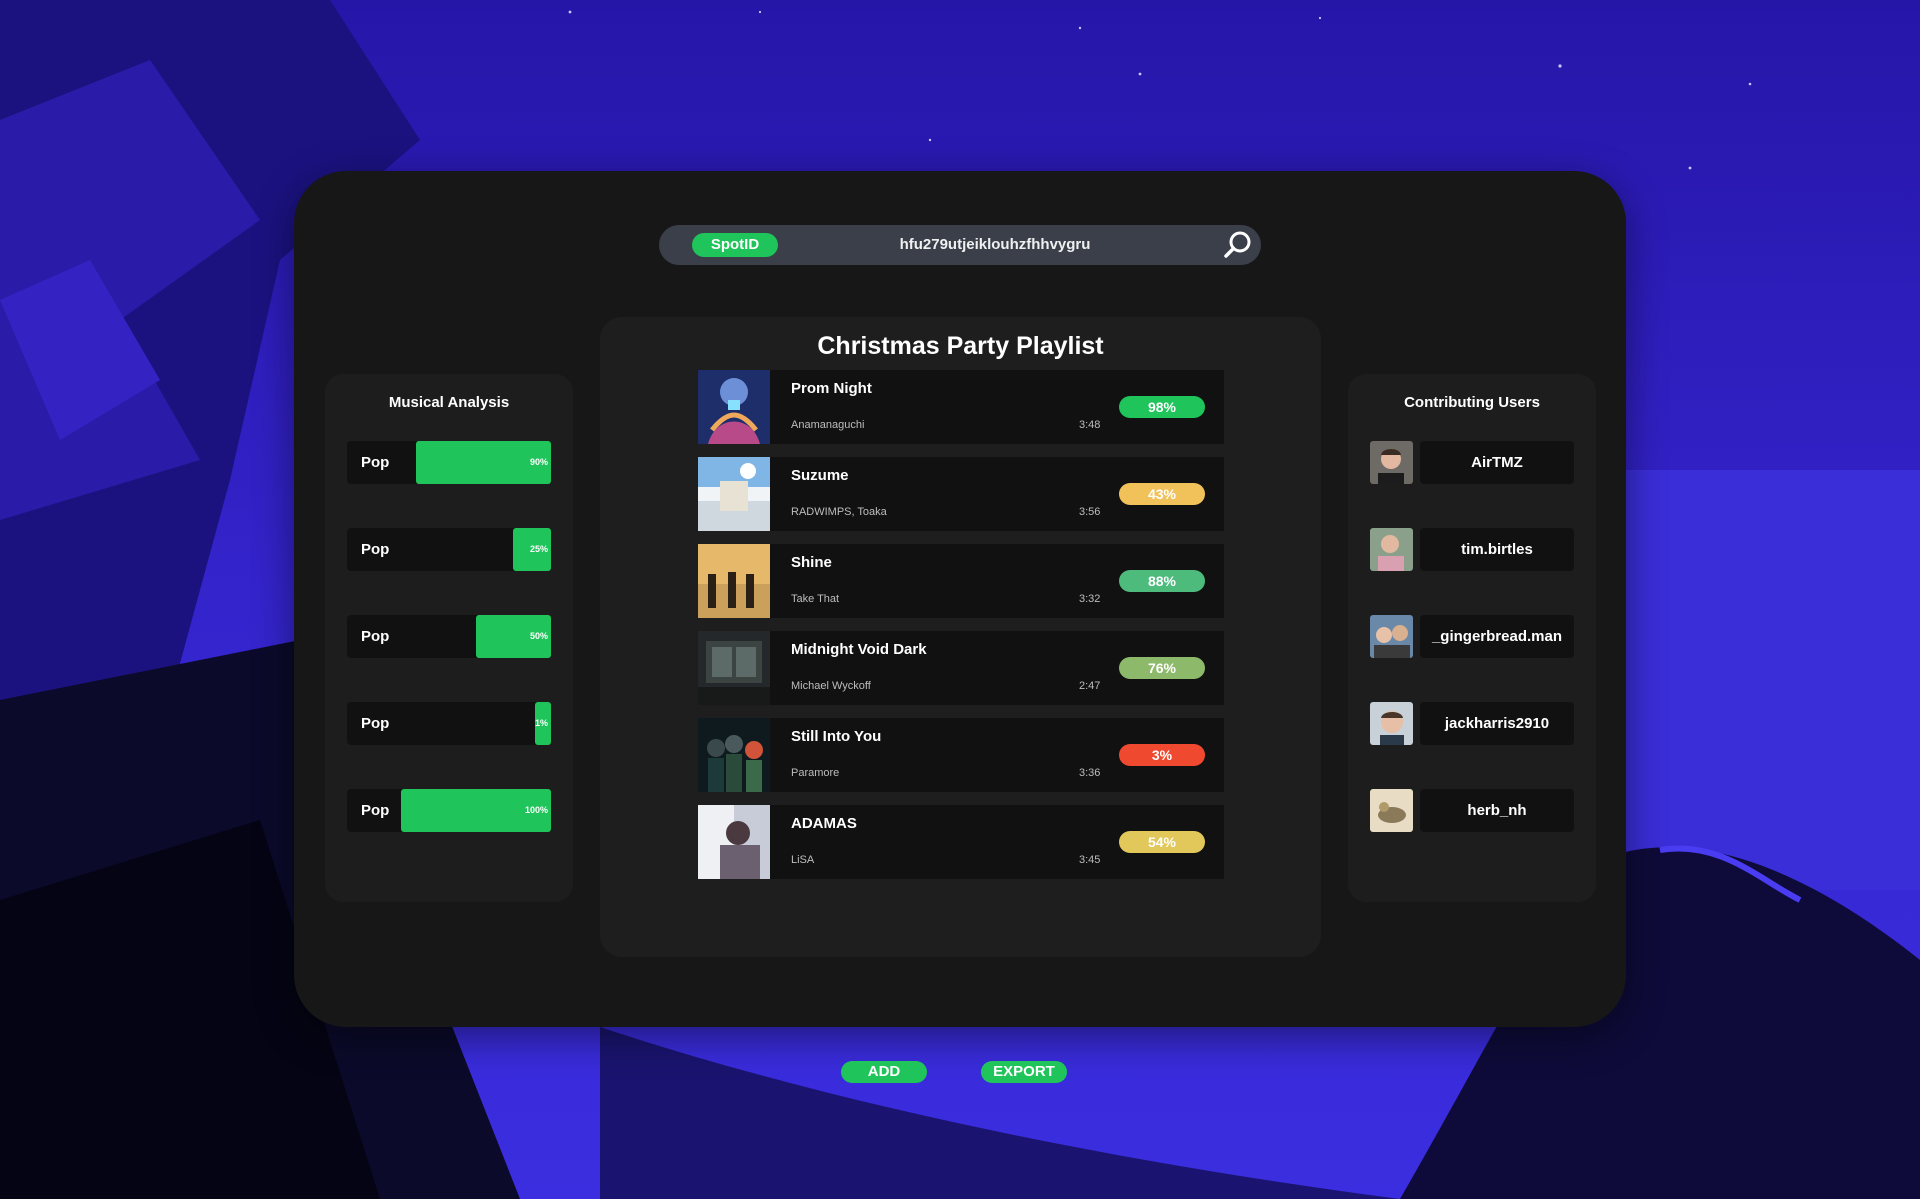 This screenshot has height=1199, width=1920. I want to click on match-score-badge: 43%, so click(1162, 494).